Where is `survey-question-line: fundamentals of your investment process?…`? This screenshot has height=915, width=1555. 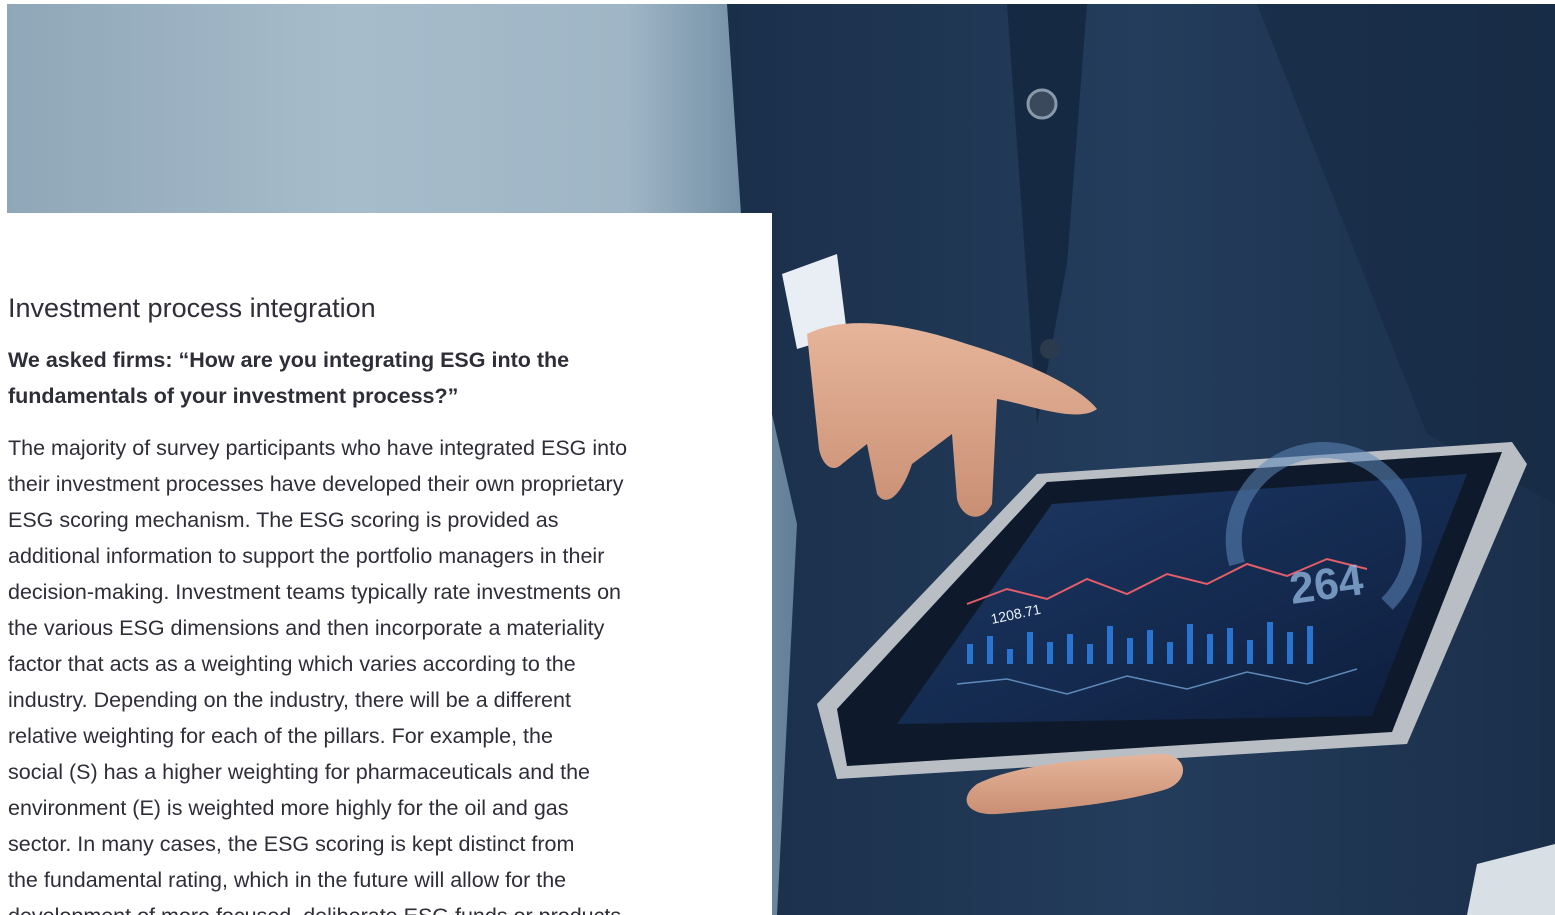 survey-question-line: fundamentals of your investment process?… is located at coordinates (233, 396).